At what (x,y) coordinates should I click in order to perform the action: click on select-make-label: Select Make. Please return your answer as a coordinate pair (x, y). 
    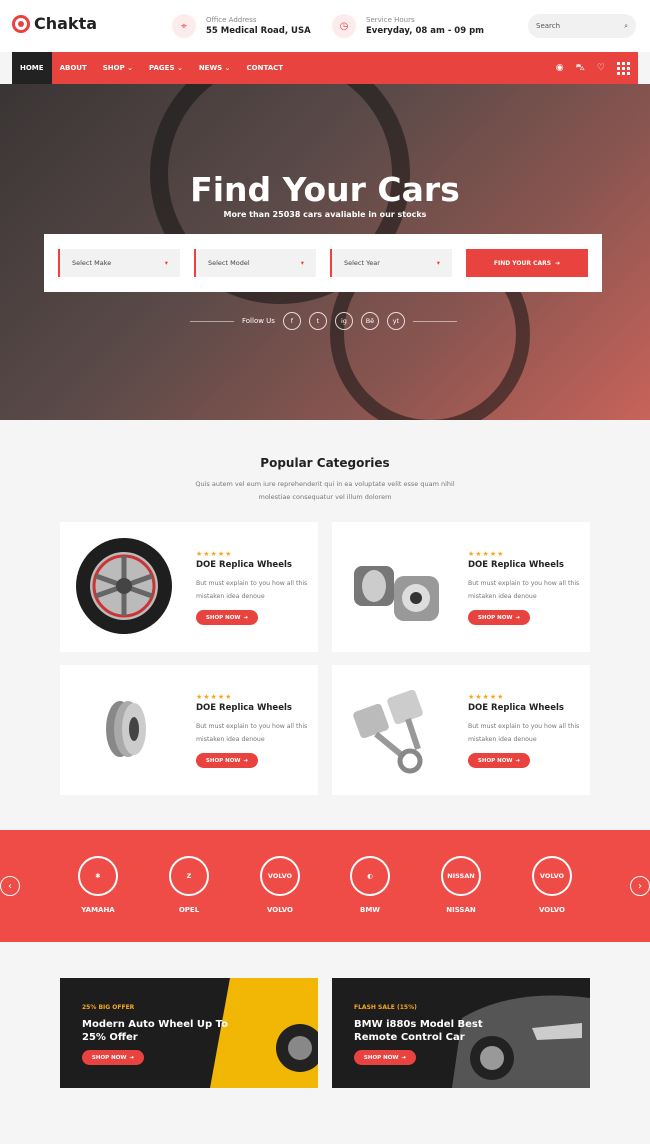
    Looking at the image, I should click on (92, 263).